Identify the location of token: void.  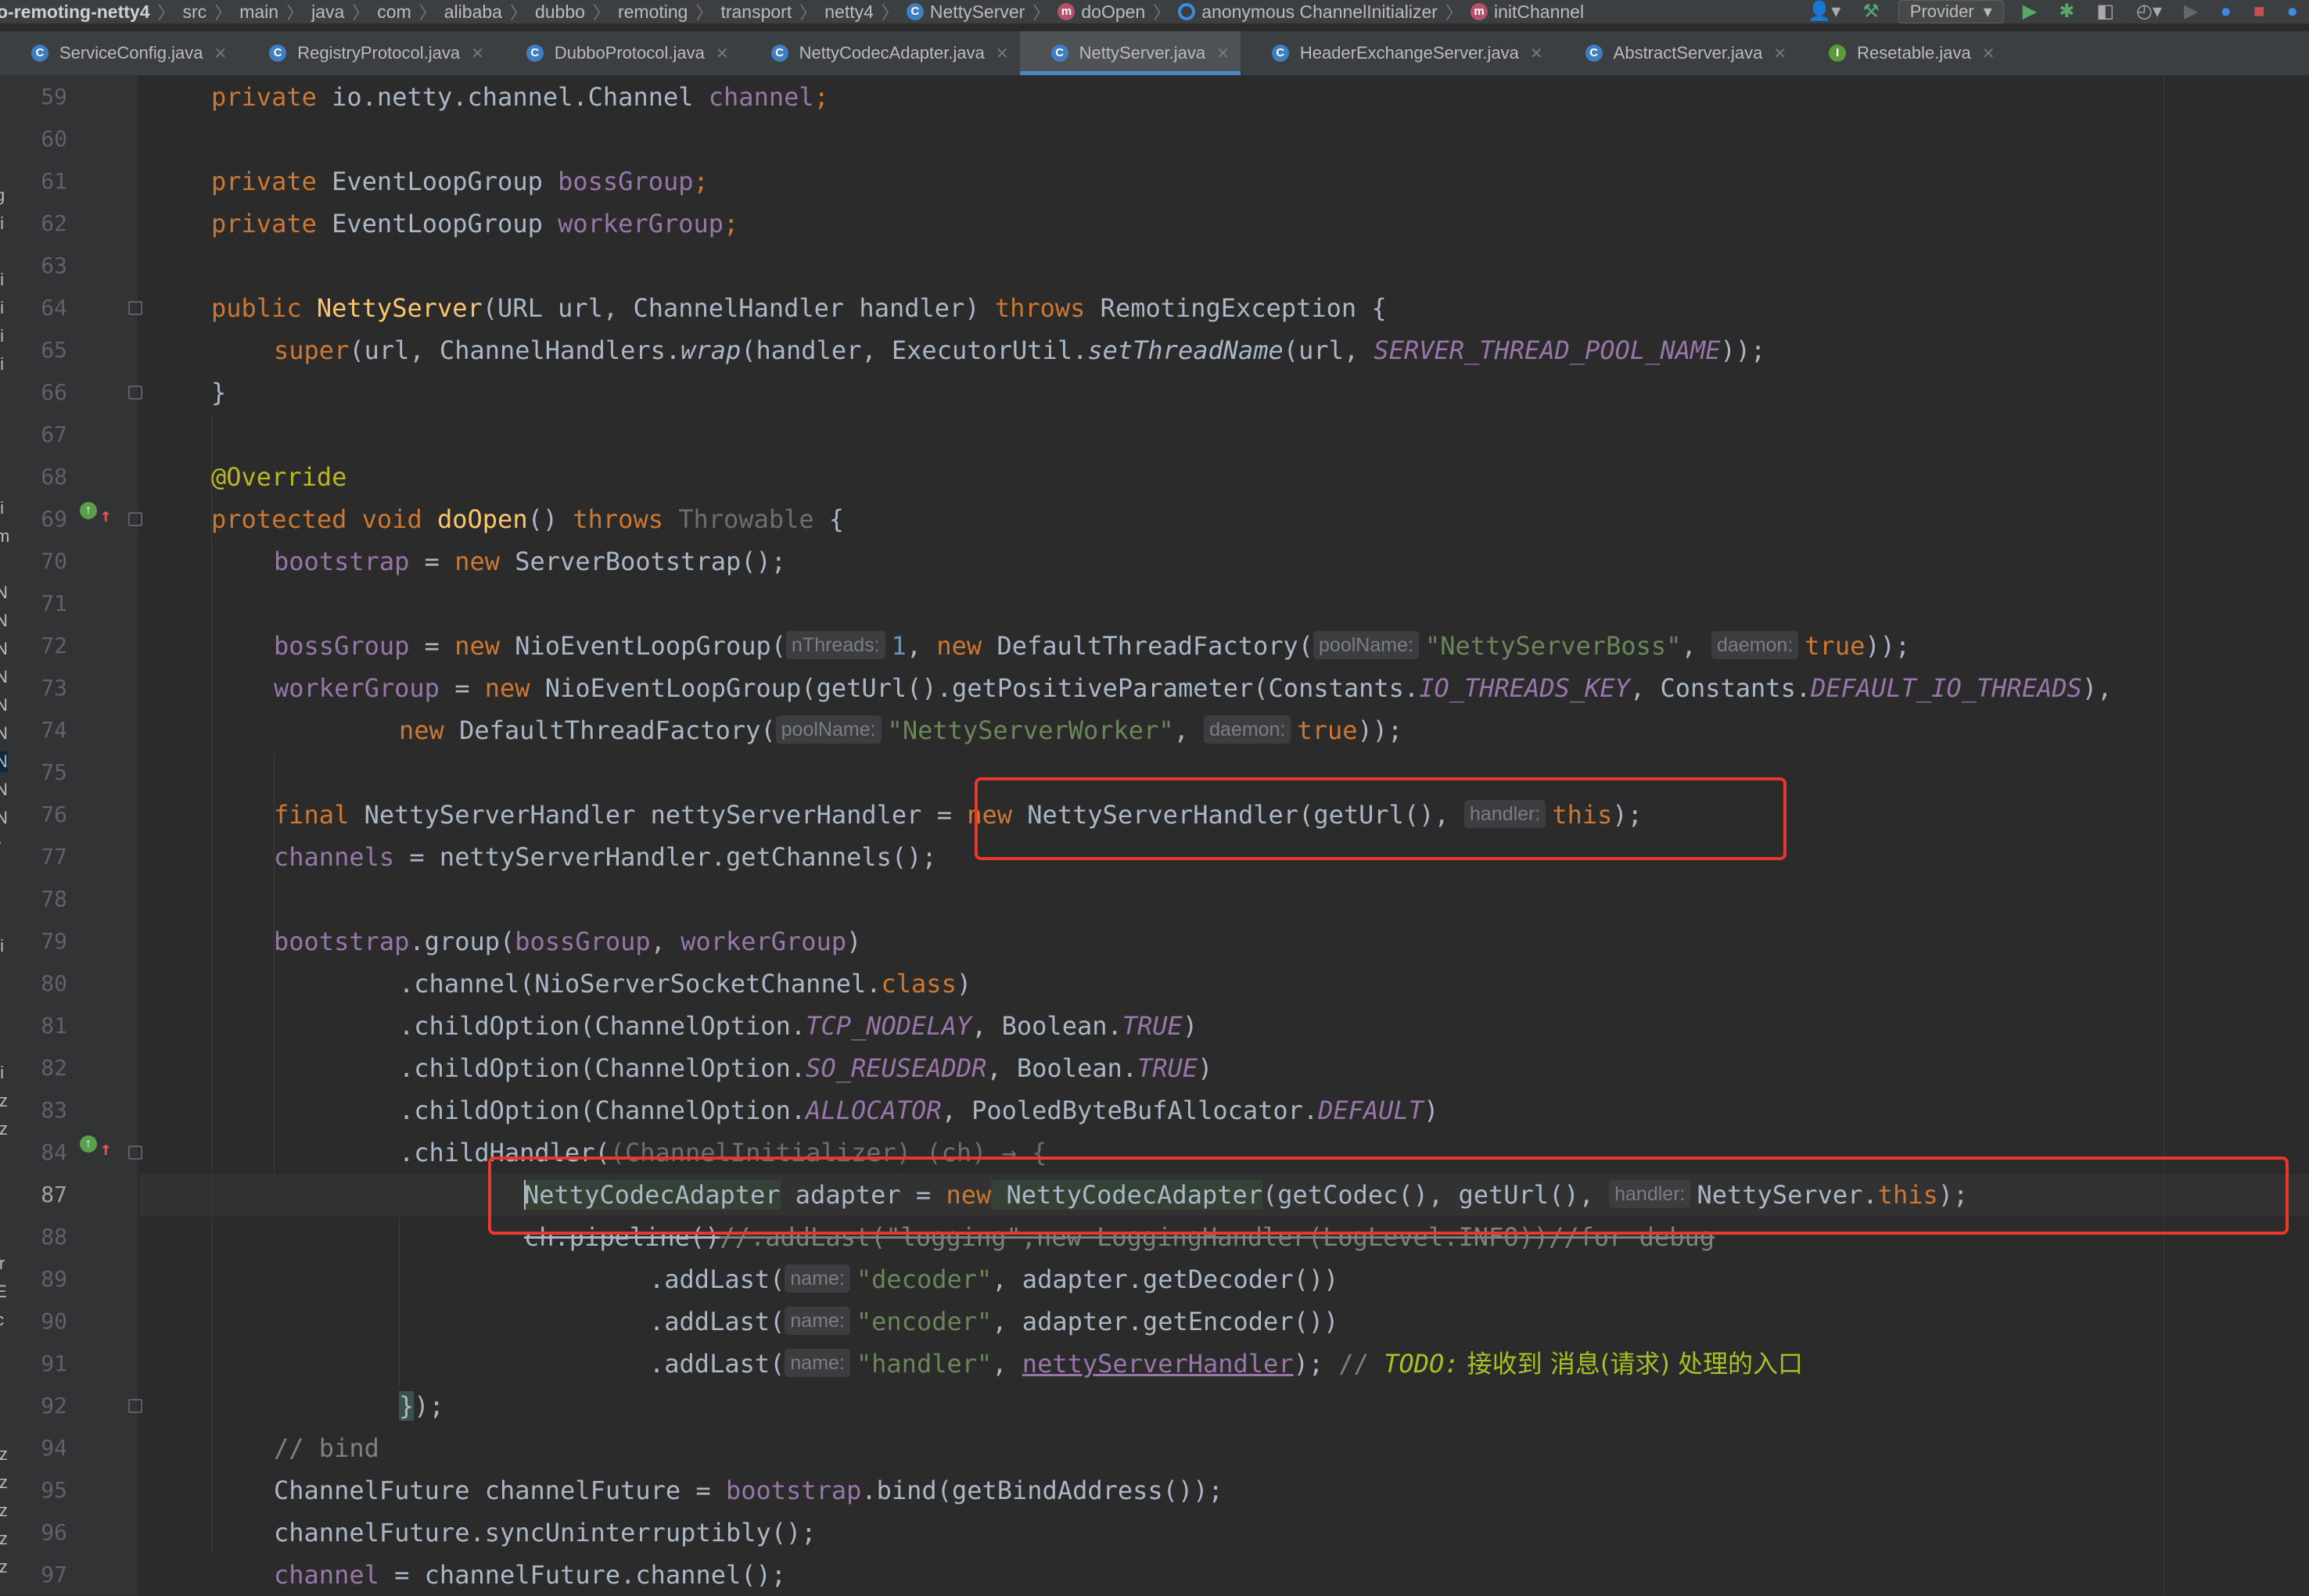
(392, 519).